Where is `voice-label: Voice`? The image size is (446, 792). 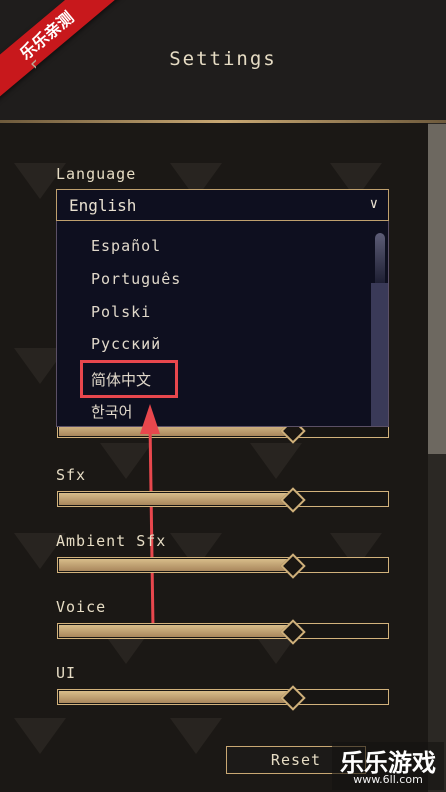
voice-label: Voice is located at coordinates (81, 607).